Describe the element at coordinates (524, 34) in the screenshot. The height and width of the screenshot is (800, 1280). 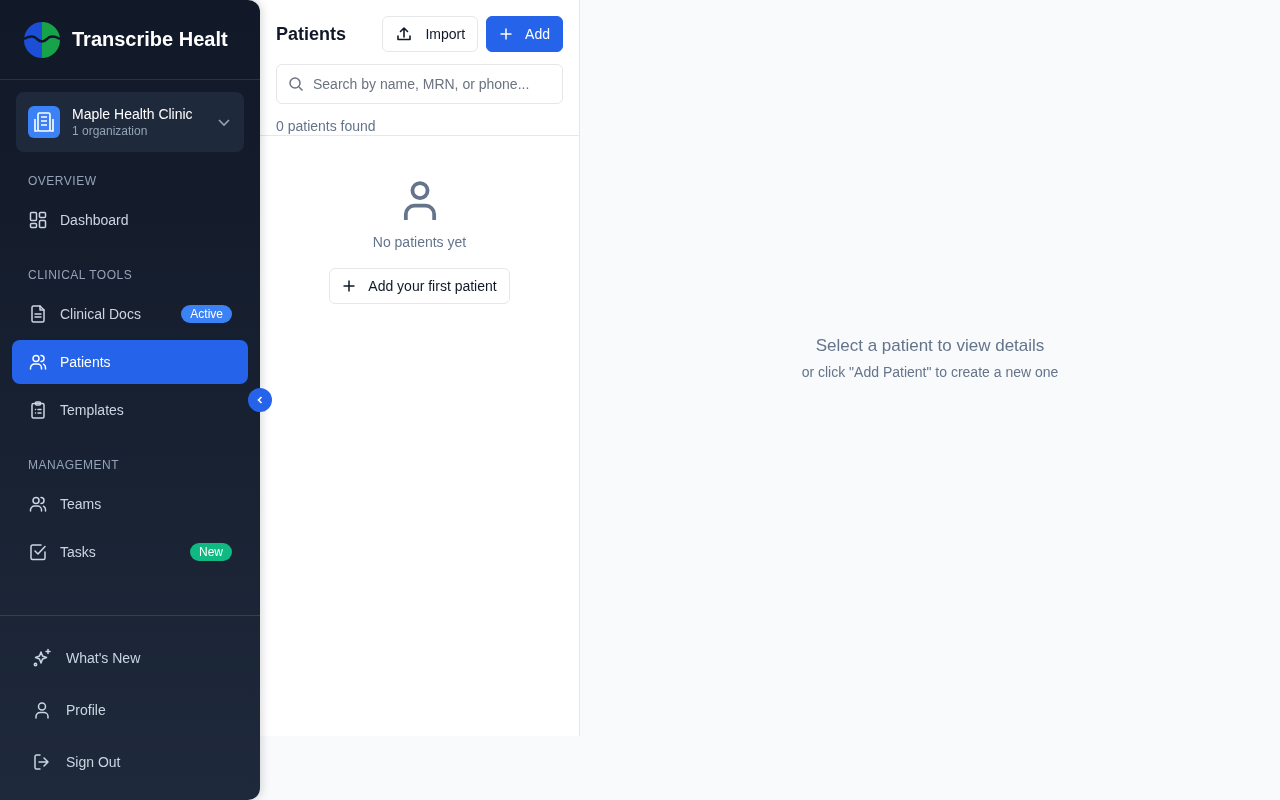
I see `add-button: Add` at that location.